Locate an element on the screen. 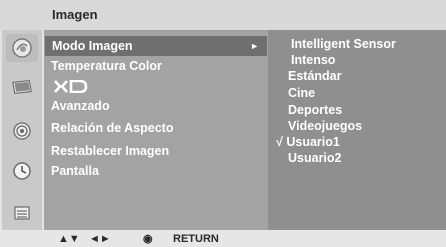 The image size is (446, 247). submenu-option-intelligent-sensor: Intelligent Sensor is located at coordinates (343, 44).